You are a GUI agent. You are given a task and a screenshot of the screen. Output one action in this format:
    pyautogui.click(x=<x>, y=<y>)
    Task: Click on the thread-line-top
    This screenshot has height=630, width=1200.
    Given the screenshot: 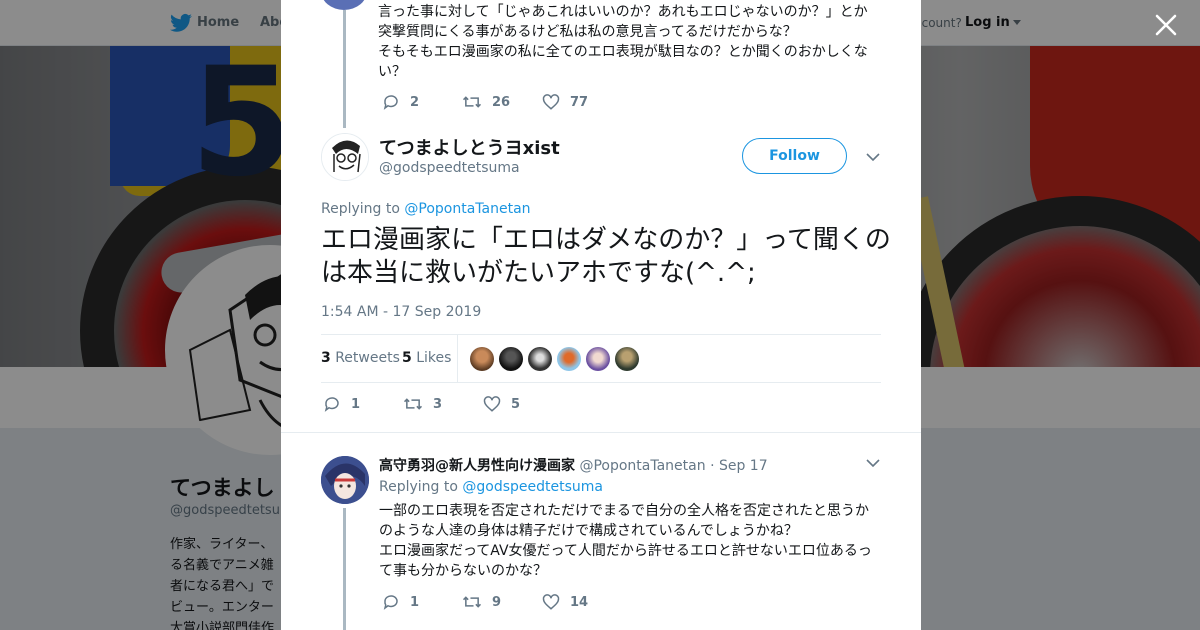 What is the action you would take?
    pyautogui.click(x=344, y=69)
    